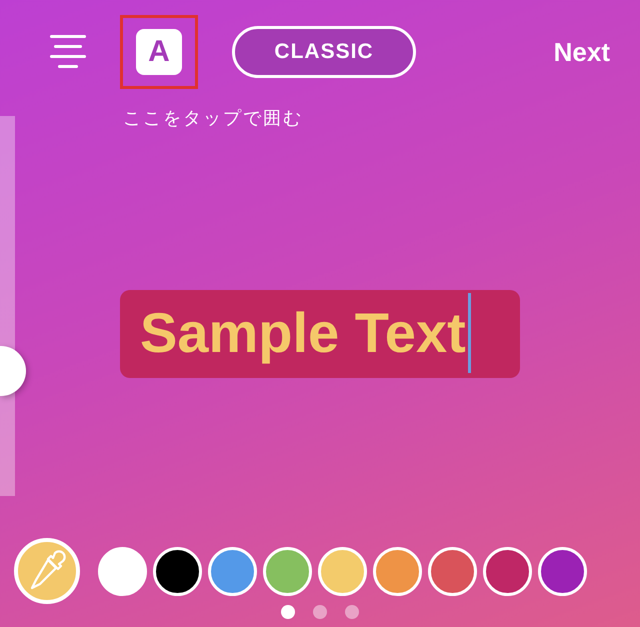 This screenshot has height=627, width=640. I want to click on font-button: A, so click(159, 52).